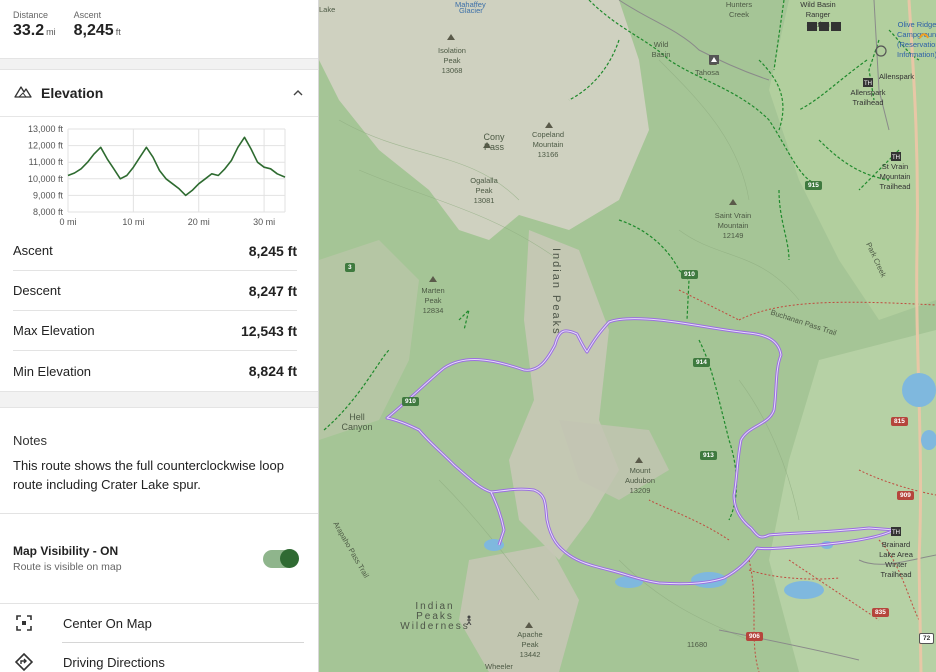 The image size is (936, 672). I want to click on driving-directions-button: Driving Directions, so click(159, 657).